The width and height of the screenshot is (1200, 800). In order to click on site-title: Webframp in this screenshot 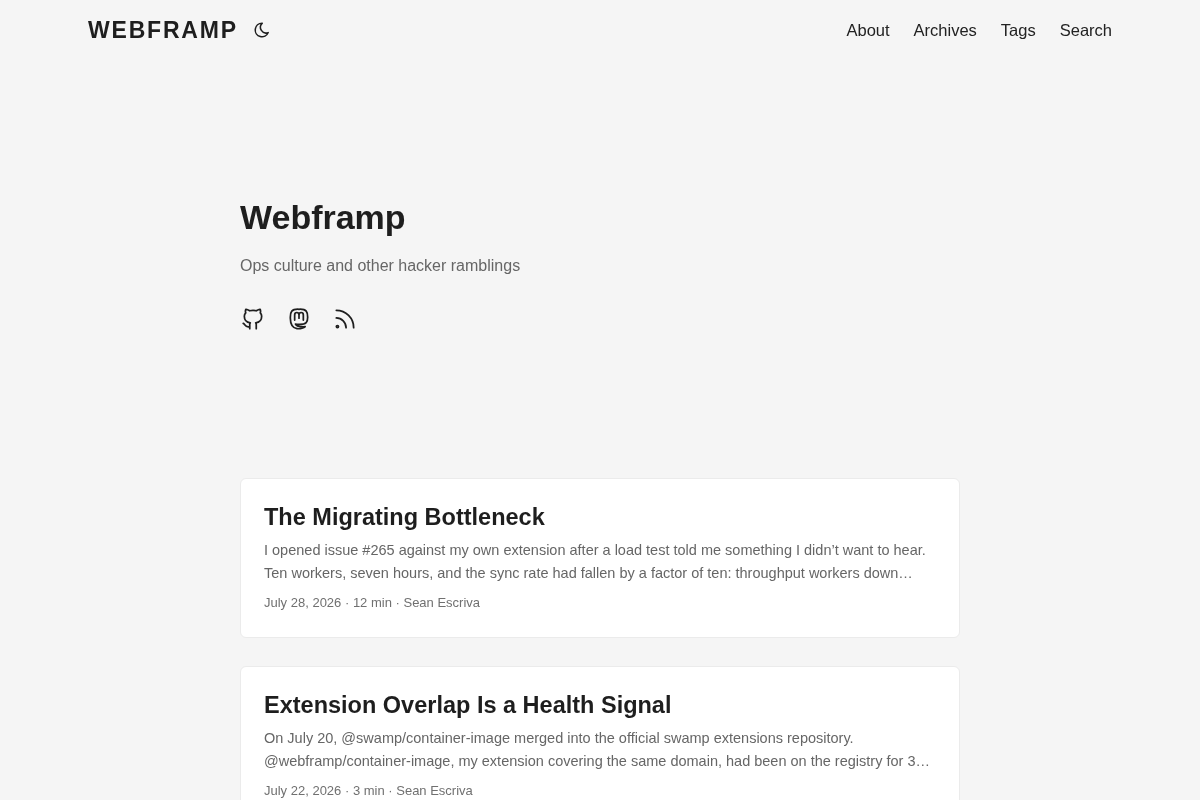, I will do `click(323, 217)`.